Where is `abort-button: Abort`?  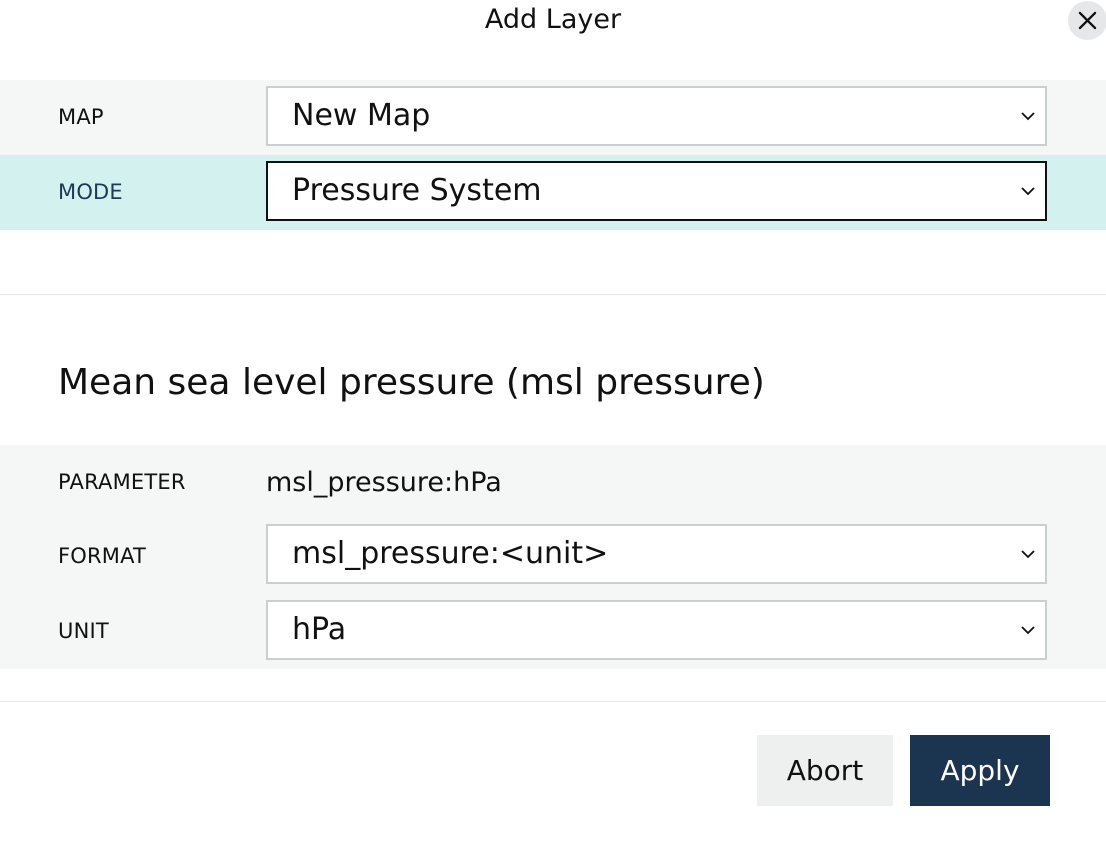 abort-button: Abort is located at coordinates (825, 770).